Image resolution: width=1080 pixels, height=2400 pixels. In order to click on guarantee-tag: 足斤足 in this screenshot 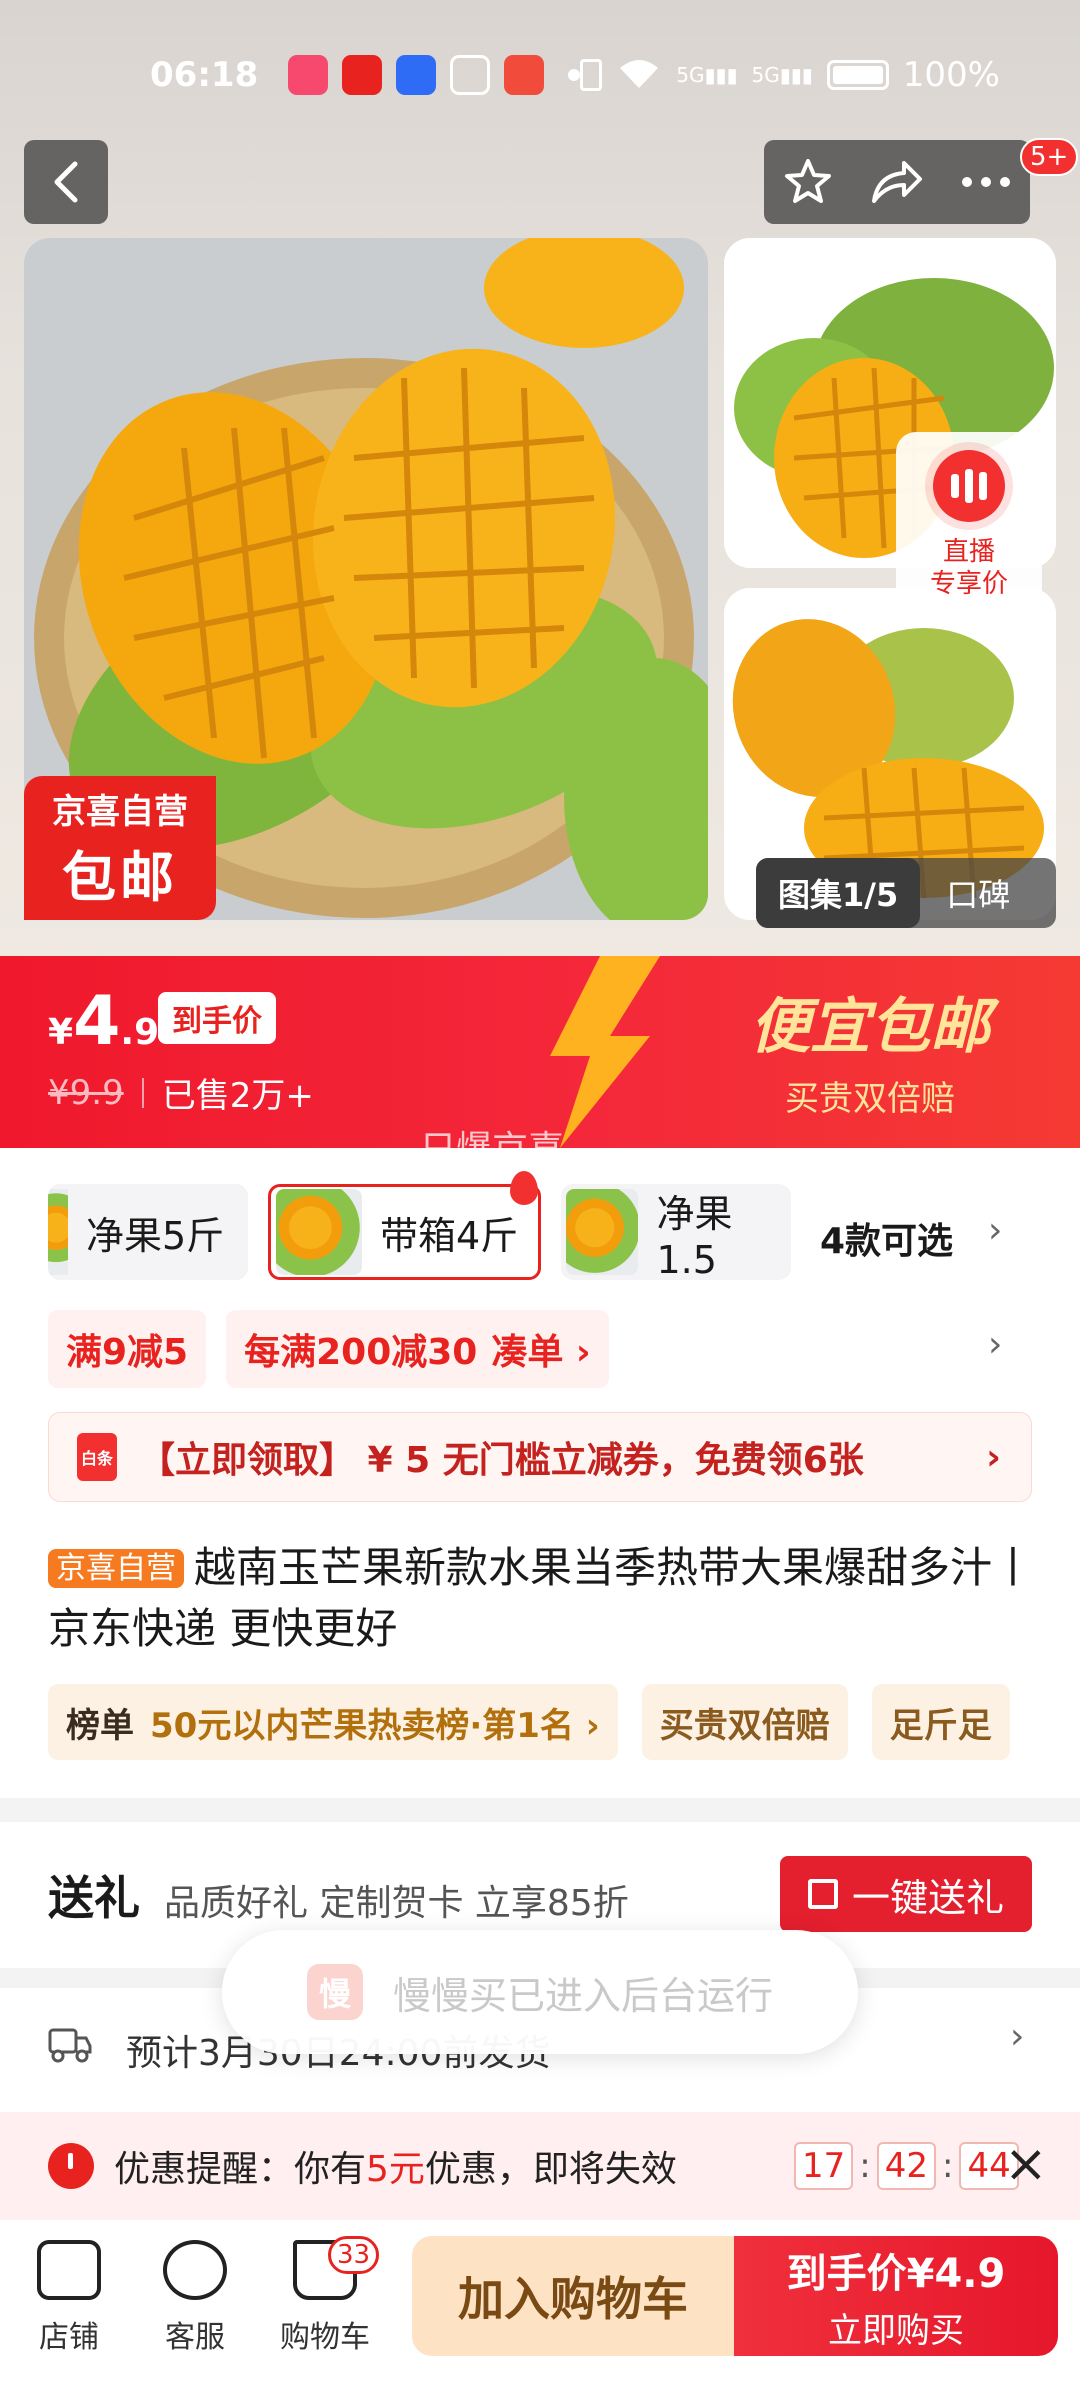, I will do `click(940, 1722)`.